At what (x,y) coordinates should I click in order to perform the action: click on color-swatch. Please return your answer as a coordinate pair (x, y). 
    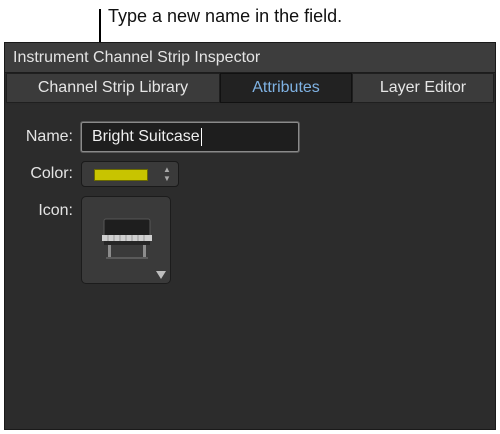
    Looking at the image, I should click on (121, 175).